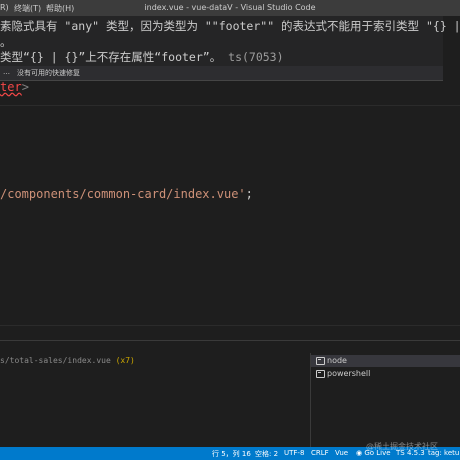 The image size is (460, 460). I want to click on tag-bracket: >, so click(25, 87).